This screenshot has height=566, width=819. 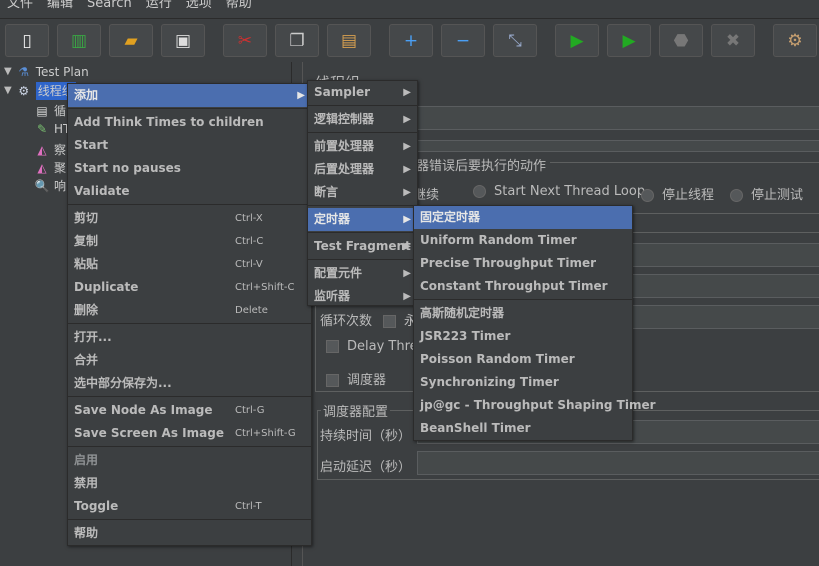 I want to click on menu-item-uniform-random-timer: Uniform Random Timer, so click(x=523, y=240).